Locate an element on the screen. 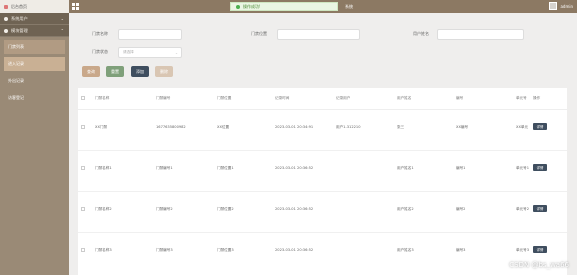  search-button: 查询 is located at coordinates (91, 71).